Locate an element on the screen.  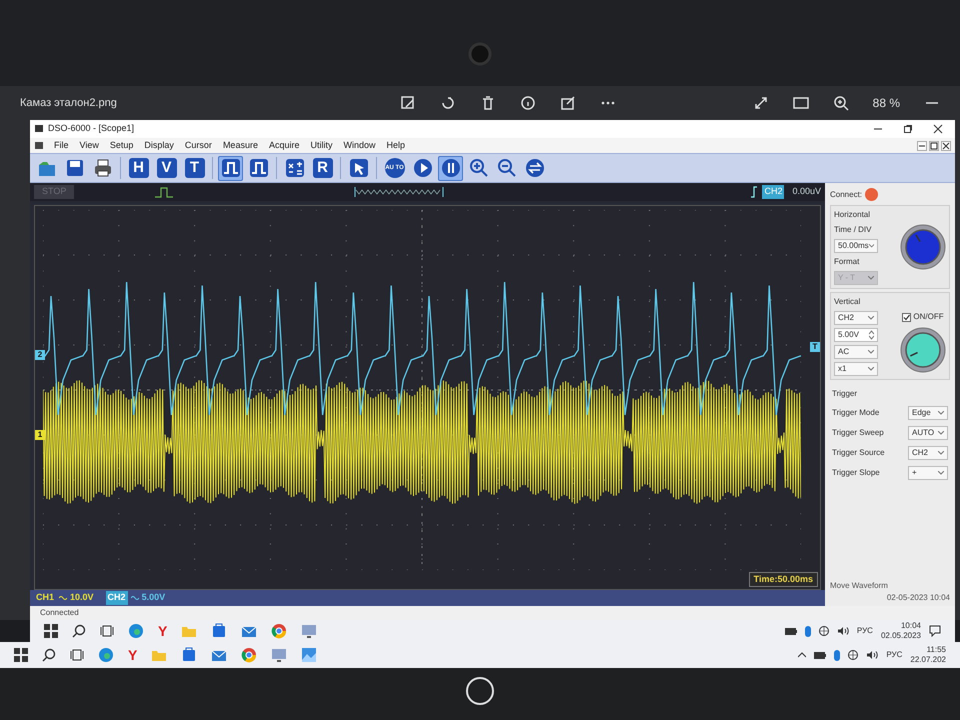
swap-icon is located at coordinates (534, 168).